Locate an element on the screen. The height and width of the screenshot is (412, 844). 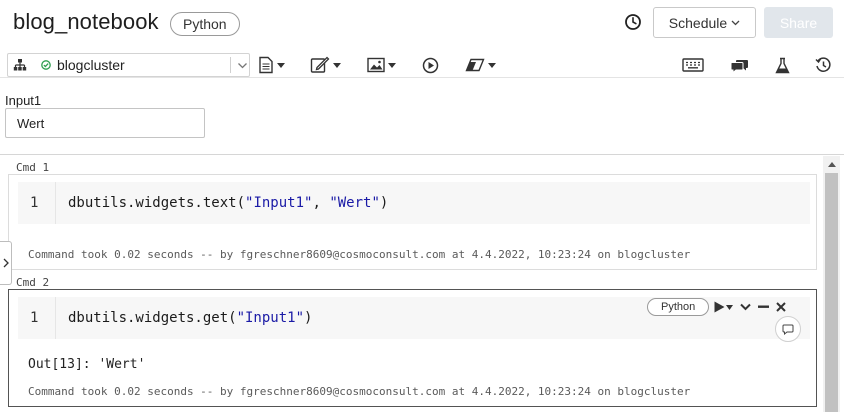
code-text: dbutils.widgets.get( is located at coordinates (152, 318).